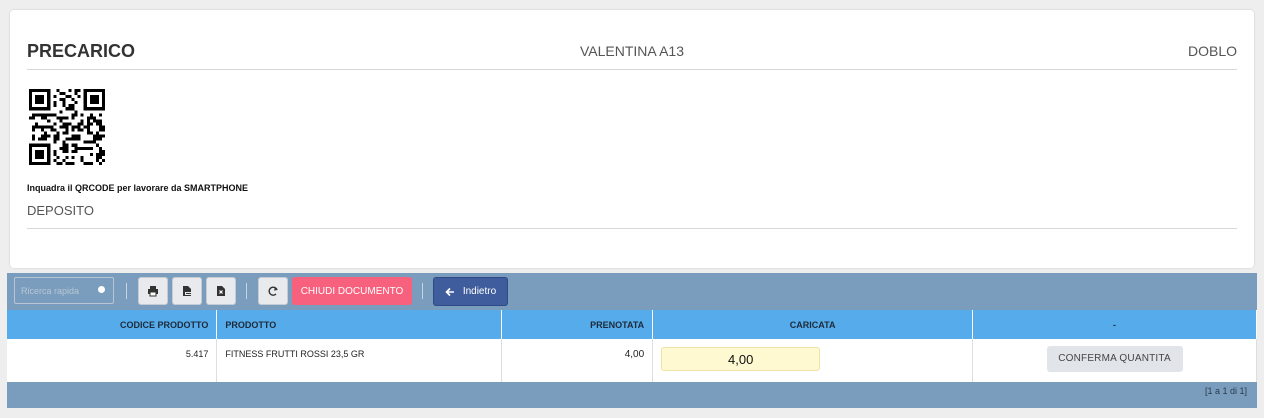 This screenshot has width=1264, height=418. I want to click on cell-codice: 5.417, so click(112, 360).